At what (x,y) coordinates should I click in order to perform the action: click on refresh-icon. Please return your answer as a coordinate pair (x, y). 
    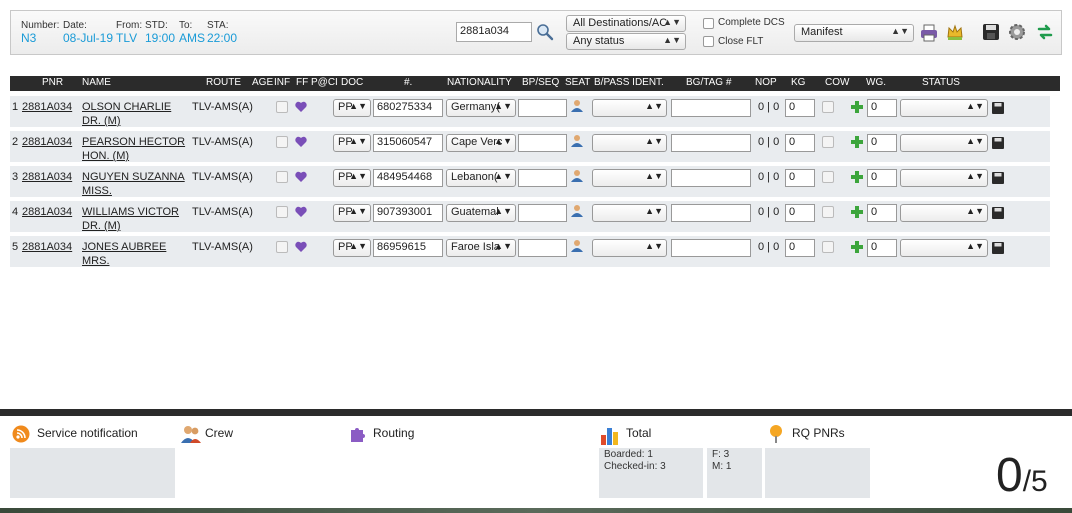
    Looking at the image, I should click on (1045, 32).